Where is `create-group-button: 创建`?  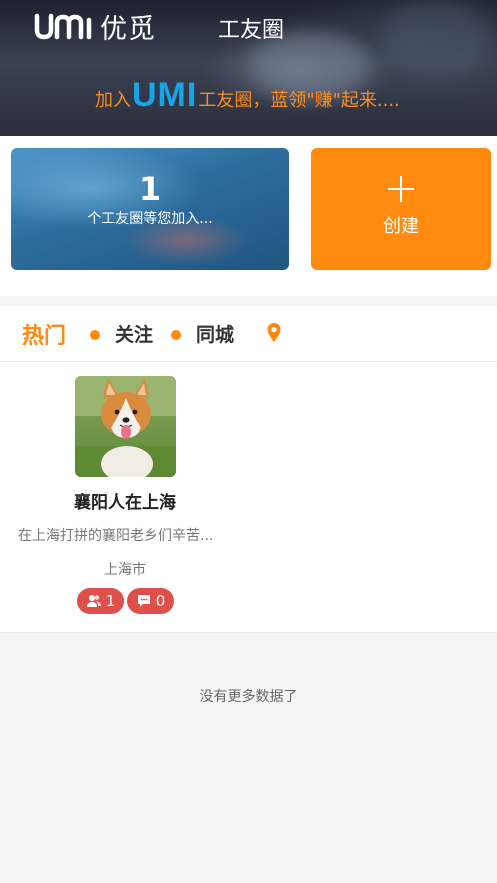 create-group-button: 创建 is located at coordinates (401, 209).